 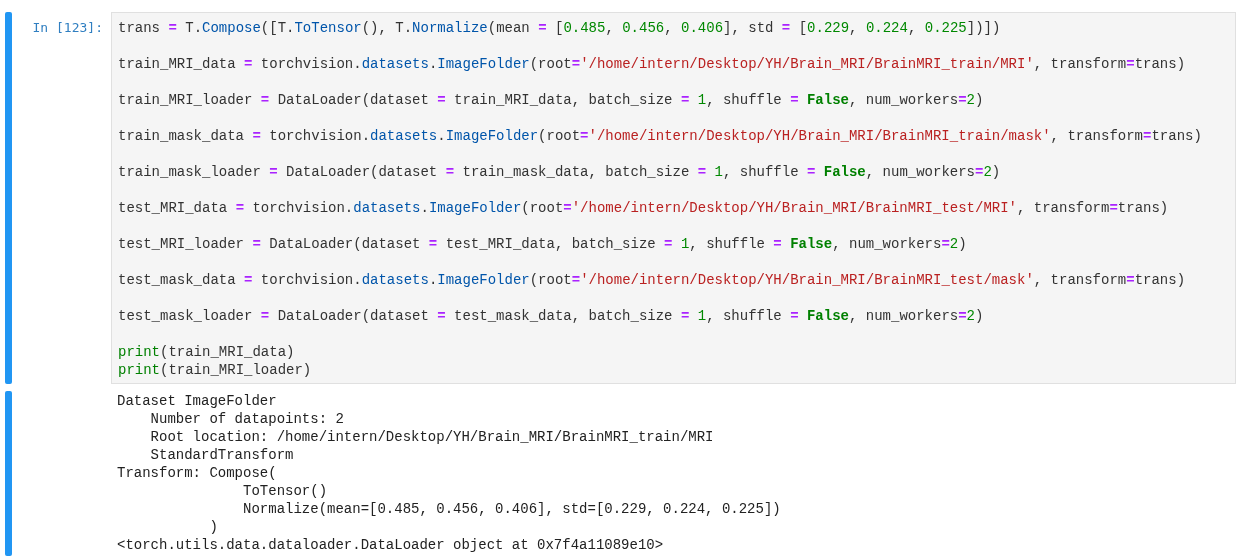 What do you see at coordinates (197, 473) in the screenshot?
I see `output-line: Transform: Compose(` at bounding box center [197, 473].